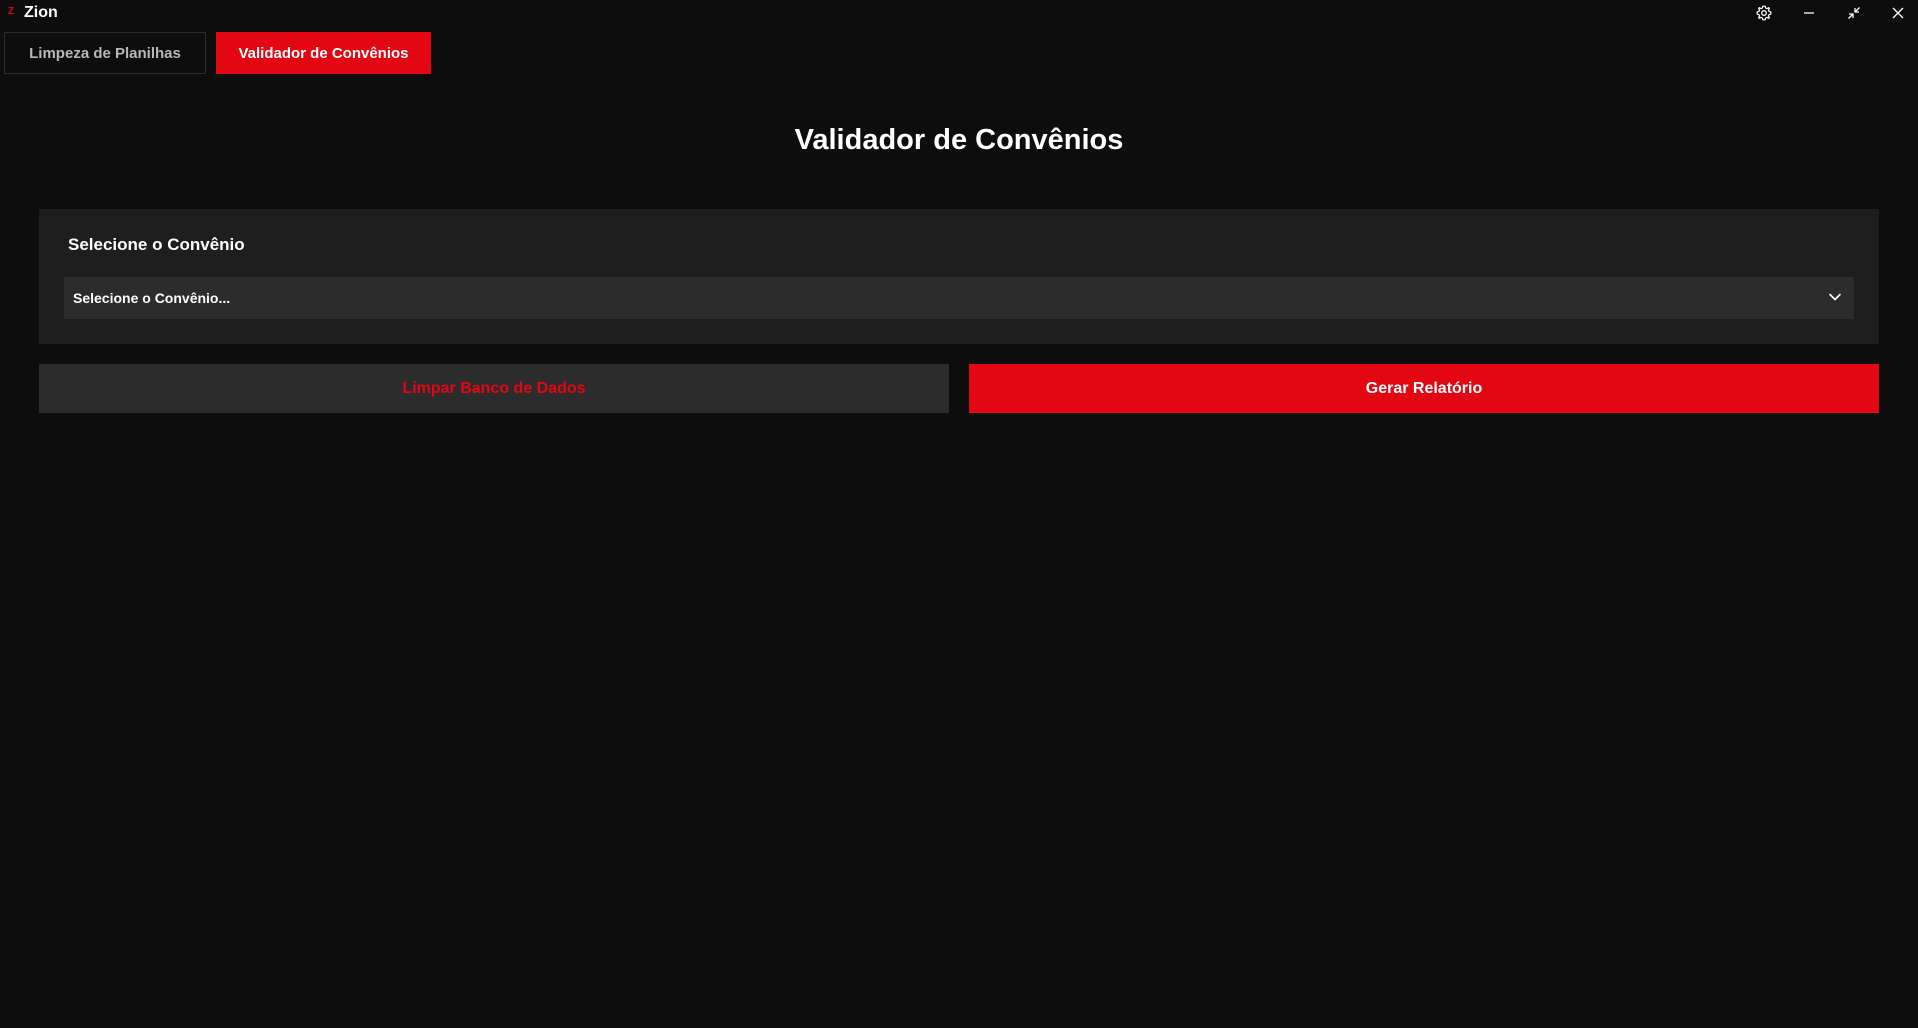 Image resolution: width=1918 pixels, height=1028 pixels. I want to click on settings-button, so click(1764, 13).